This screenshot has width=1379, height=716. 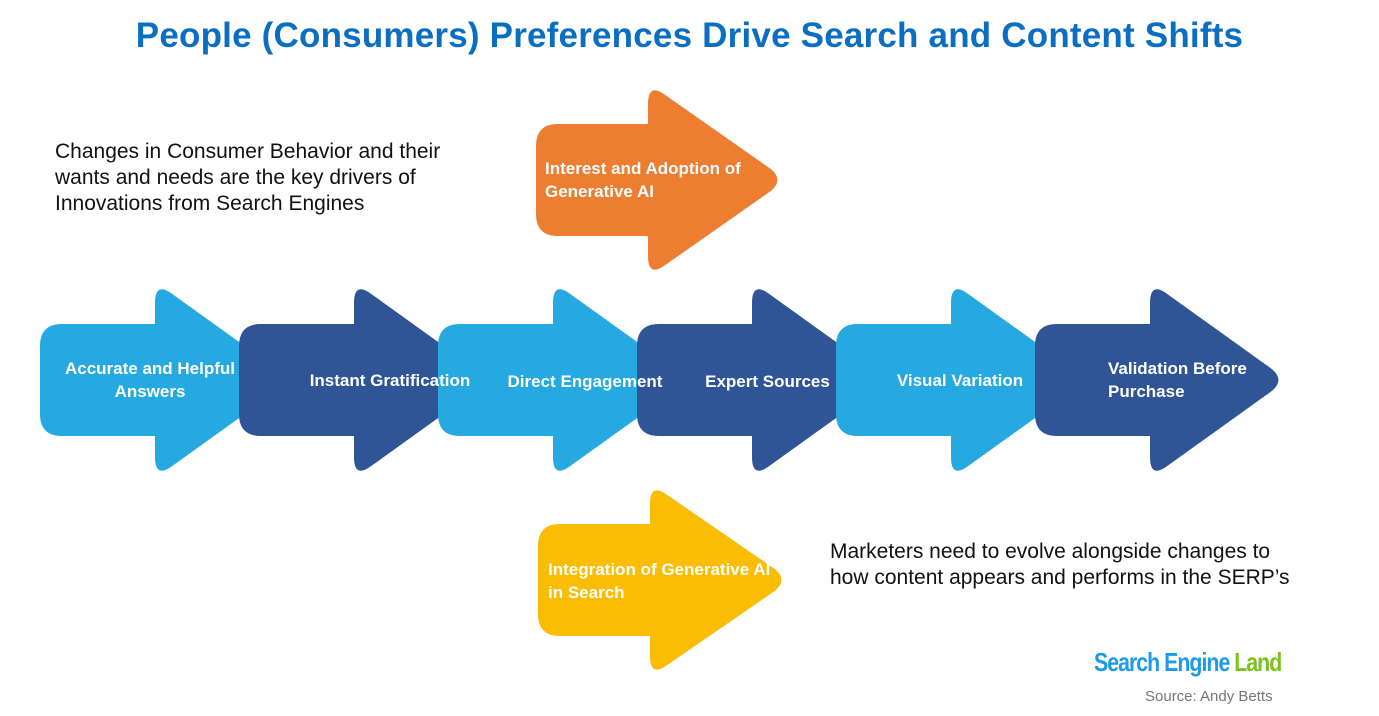 I want to click on chain-label-6: Validation Before Purchase, so click(x=1177, y=380).